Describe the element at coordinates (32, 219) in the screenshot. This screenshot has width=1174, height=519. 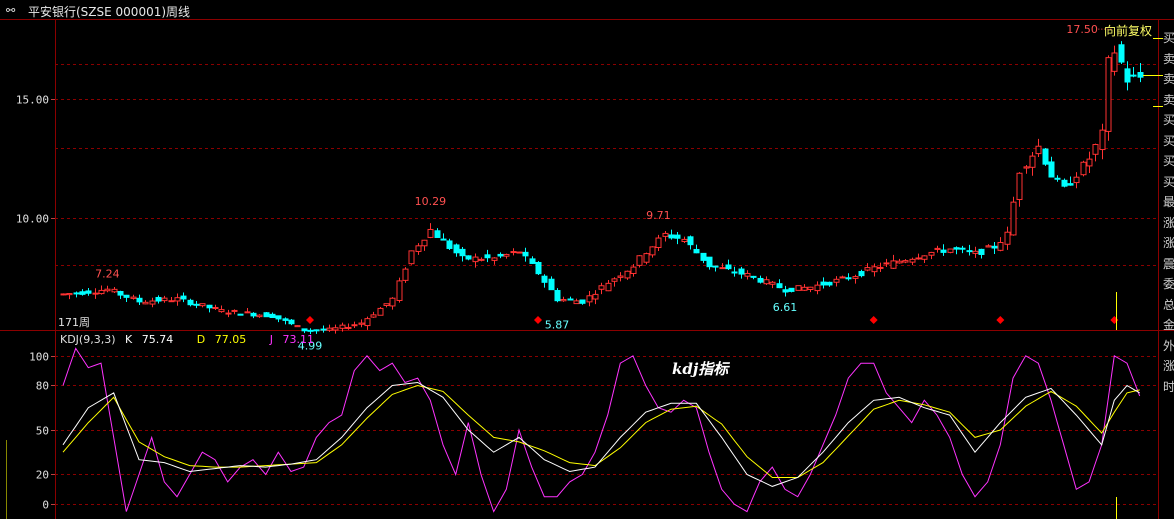
I see `price-tick-label: 10.00` at that location.